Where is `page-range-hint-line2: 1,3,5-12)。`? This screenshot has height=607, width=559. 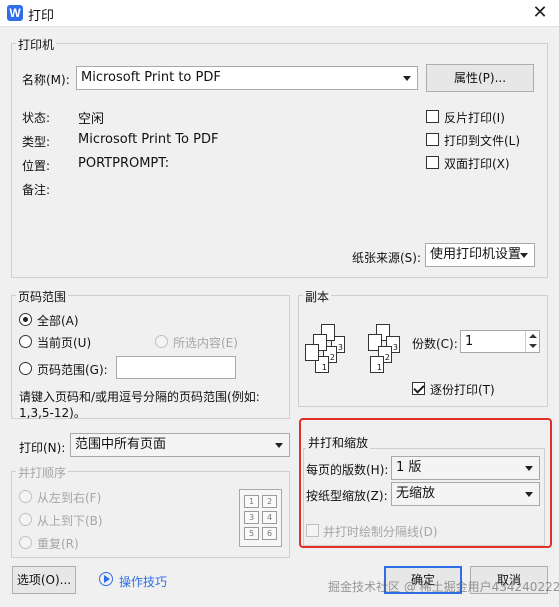 page-range-hint-line2: 1,3,5-12)。 is located at coordinates (52, 413).